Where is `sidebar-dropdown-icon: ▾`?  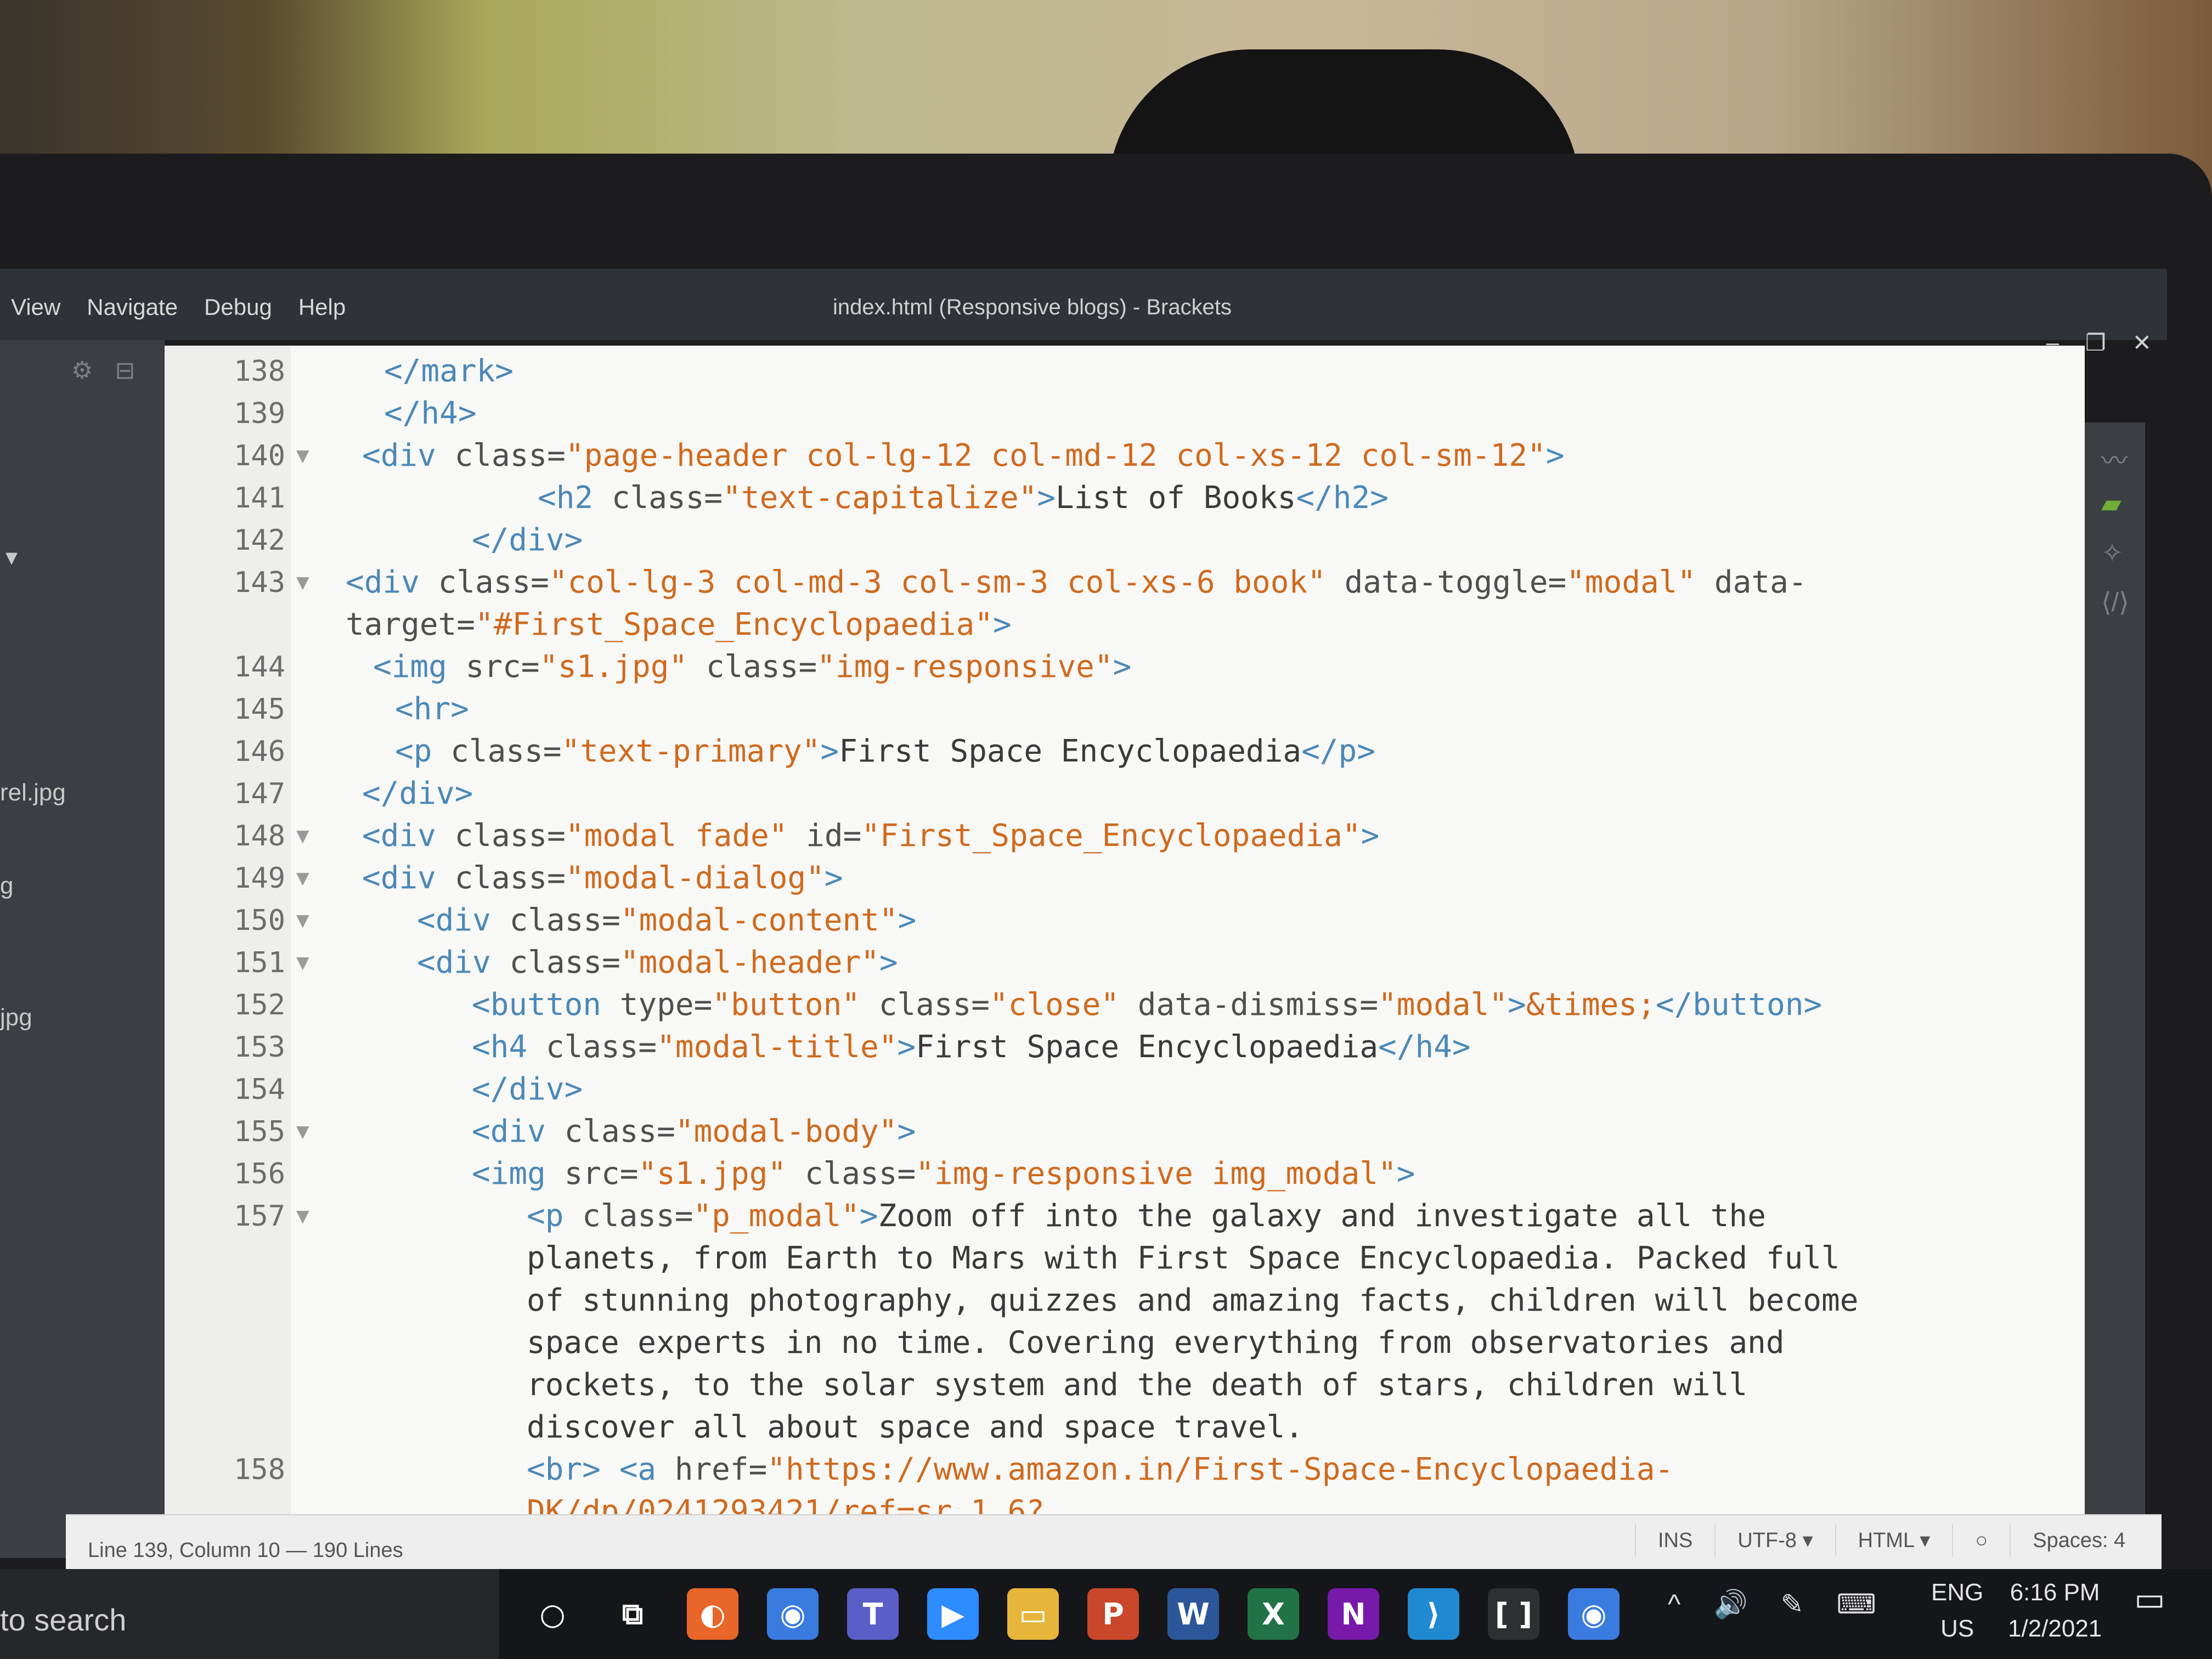 sidebar-dropdown-icon: ▾ is located at coordinates (11, 557).